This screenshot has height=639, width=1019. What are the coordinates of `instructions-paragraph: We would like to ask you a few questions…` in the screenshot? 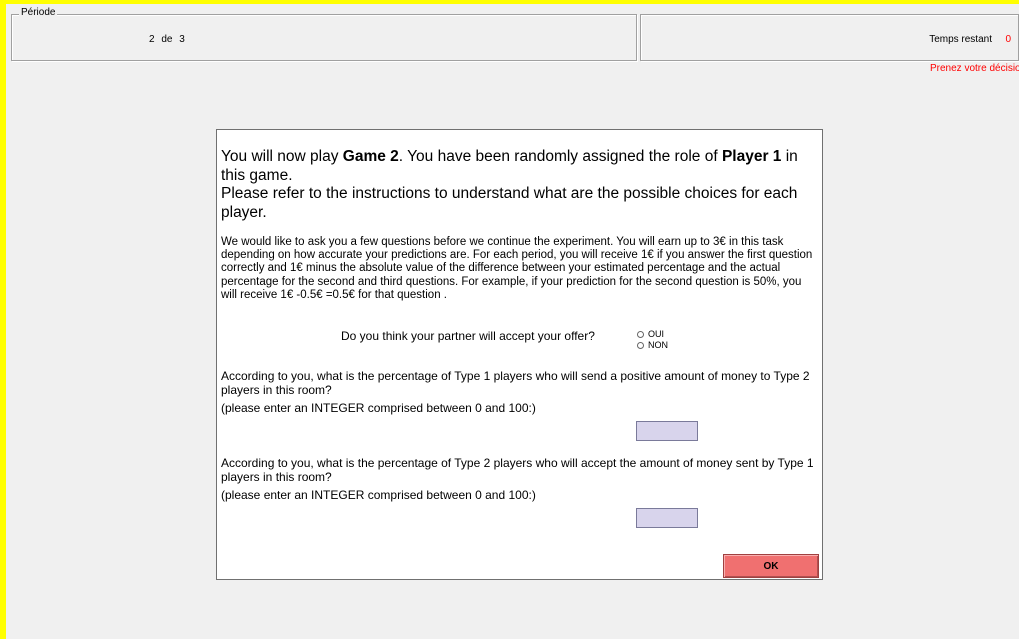 It's located at (517, 268).